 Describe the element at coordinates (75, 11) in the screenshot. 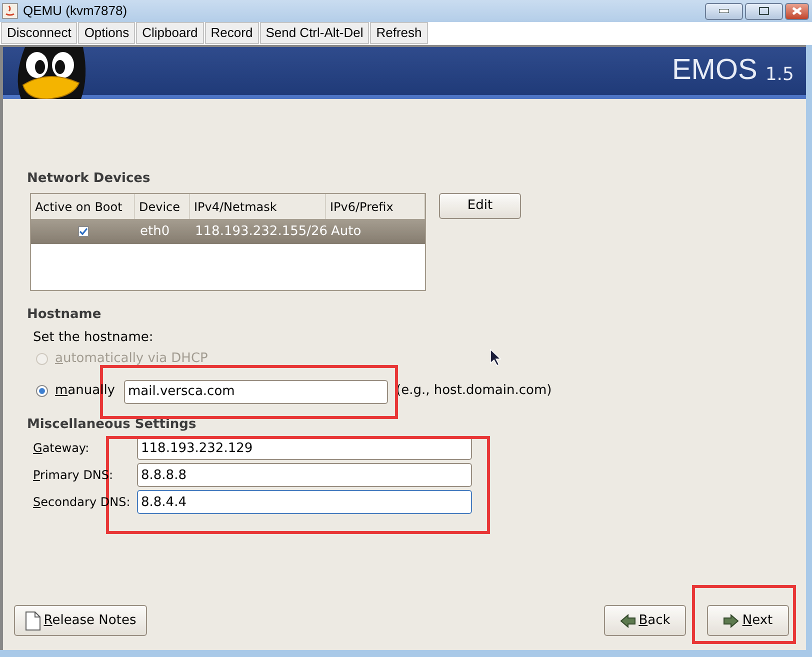

I see `window-title: QEMU (kvm7878)` at that location.